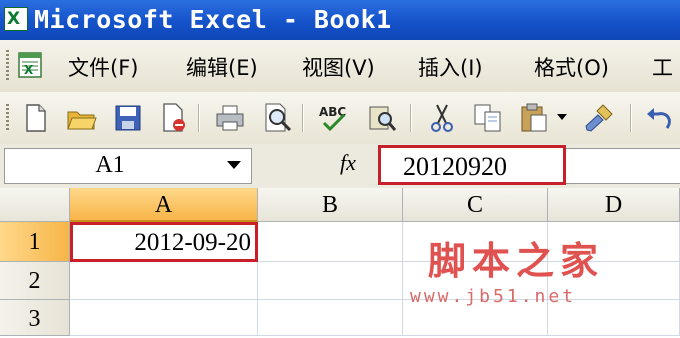 This screenshot has width=680, height=338. What do you see at coordinates (103, 67) in the screenshot?
I see `menu-file: 文件(F)` at bounding box center [103, 67].